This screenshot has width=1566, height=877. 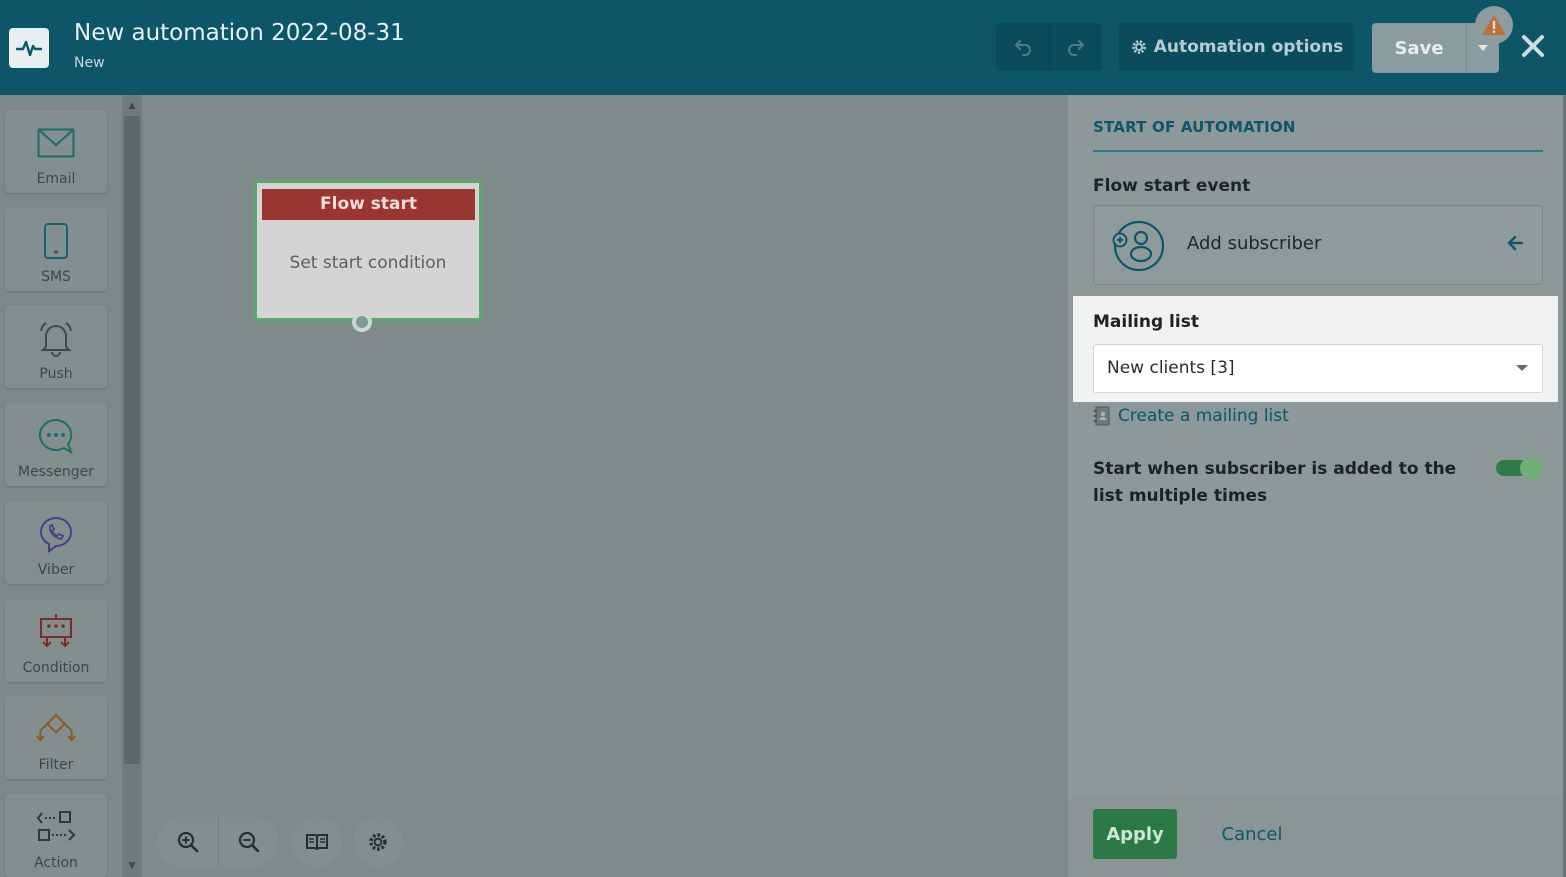 I want to click on tool-label: Push, so click(x=56, y=374).